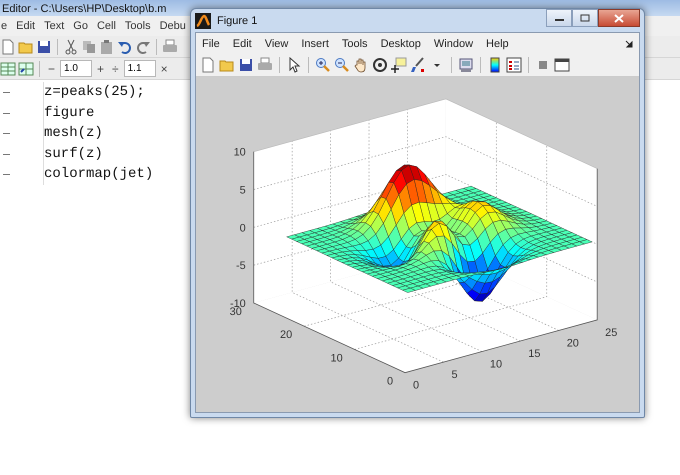  What do you see at coordinates (8, 46) in the screenshot?
I see `new-file-icon` at bounding box center [8, 46].